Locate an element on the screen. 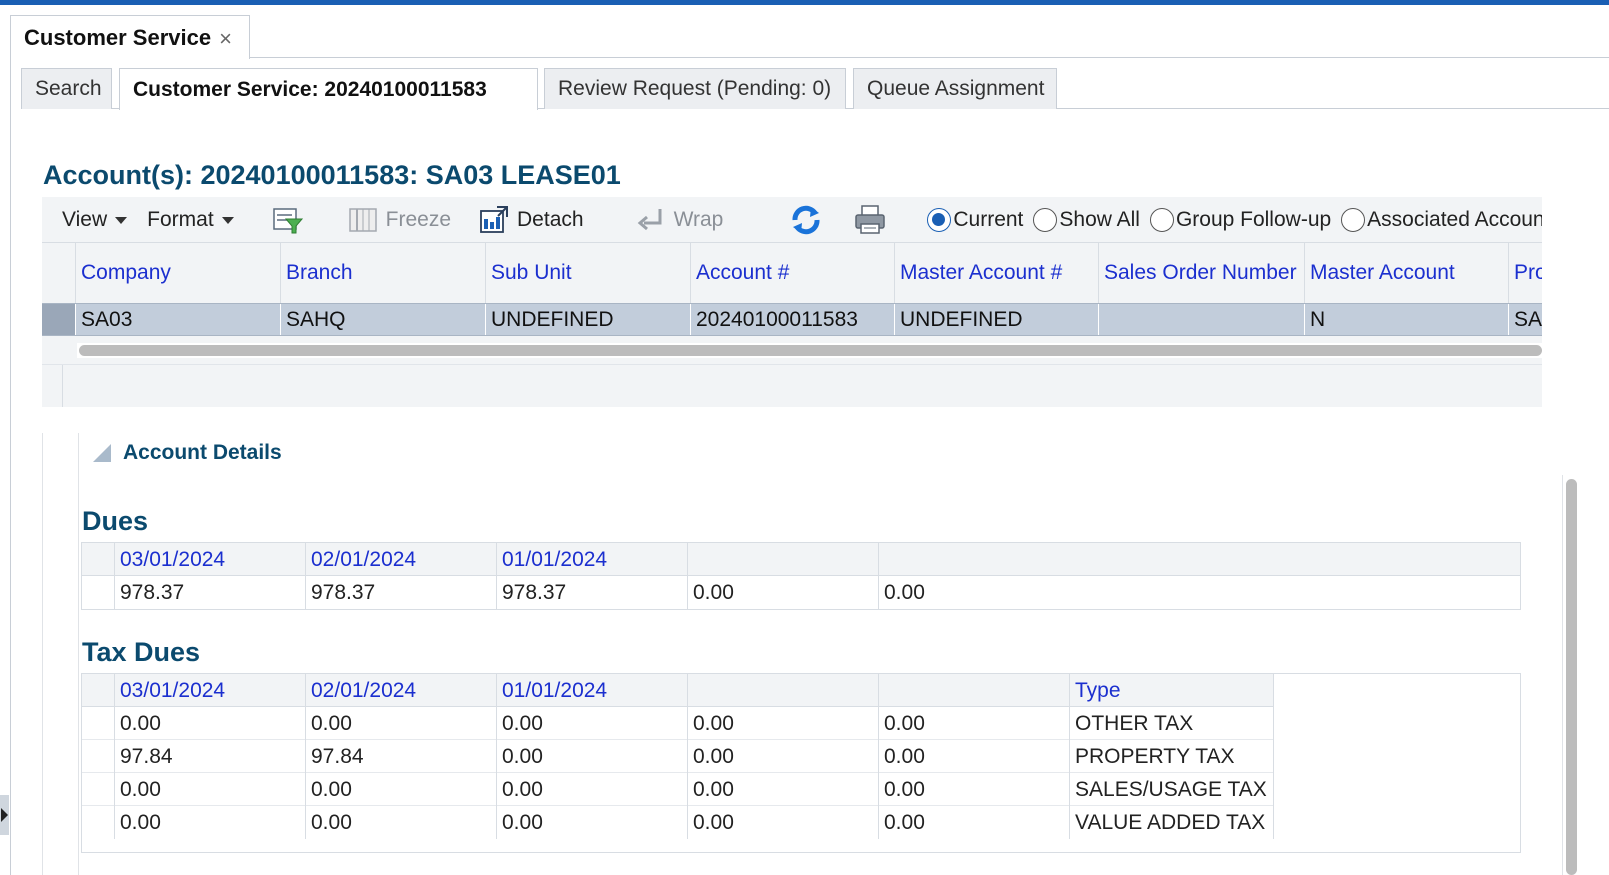  disclosure-triangle-icon is located at coordinates (102, 453).